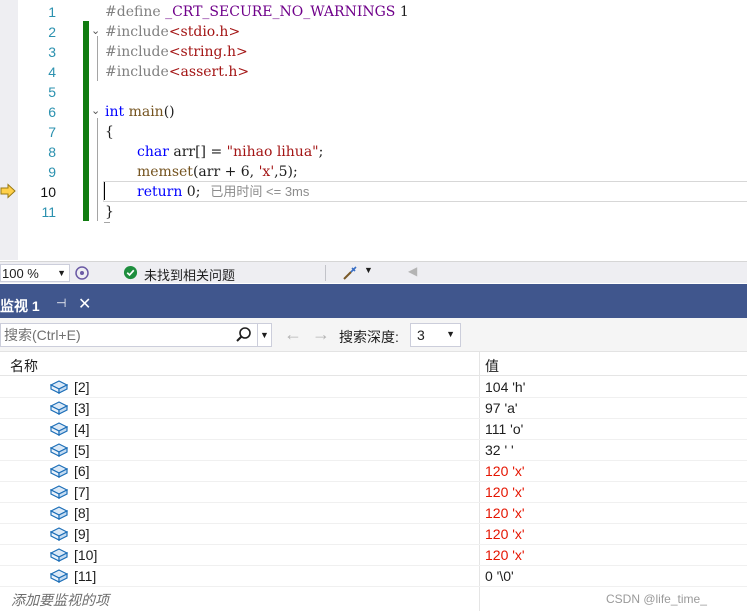 The image size is (747, 611). What do you see at coordinates (421, 335) in the screenshot?
I see `search-depth-value: 3` at bounding box center [421, 335].